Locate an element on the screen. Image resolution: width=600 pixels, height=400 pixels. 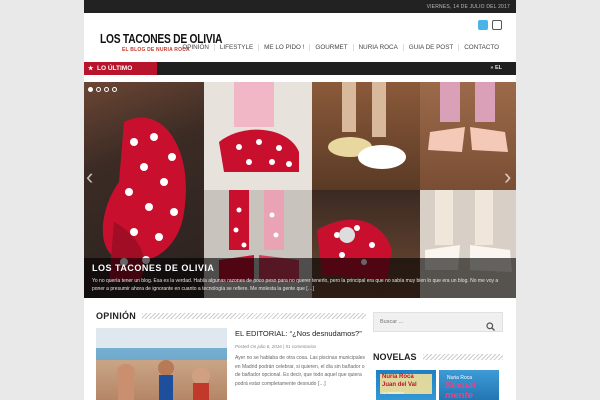
nav-item-nuria-roca: NURIA ROCA is located at coordinates (377, 47).